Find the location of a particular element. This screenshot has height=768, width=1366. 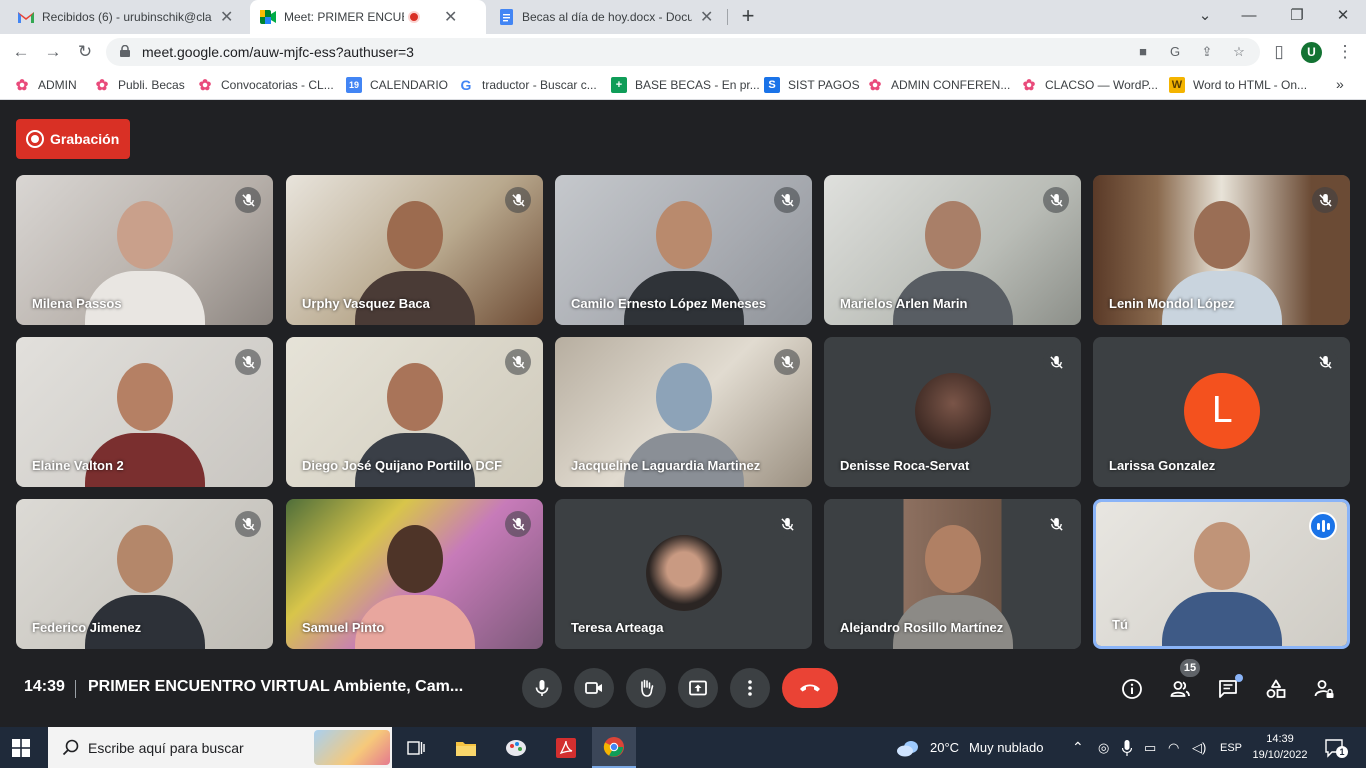

tab-search-icon: ⌄ is located at coordinates (1205, 16).